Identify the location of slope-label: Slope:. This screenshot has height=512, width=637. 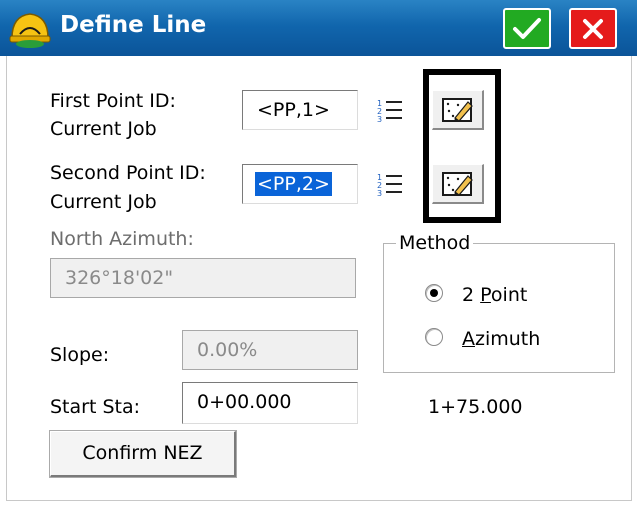
(80, 355).